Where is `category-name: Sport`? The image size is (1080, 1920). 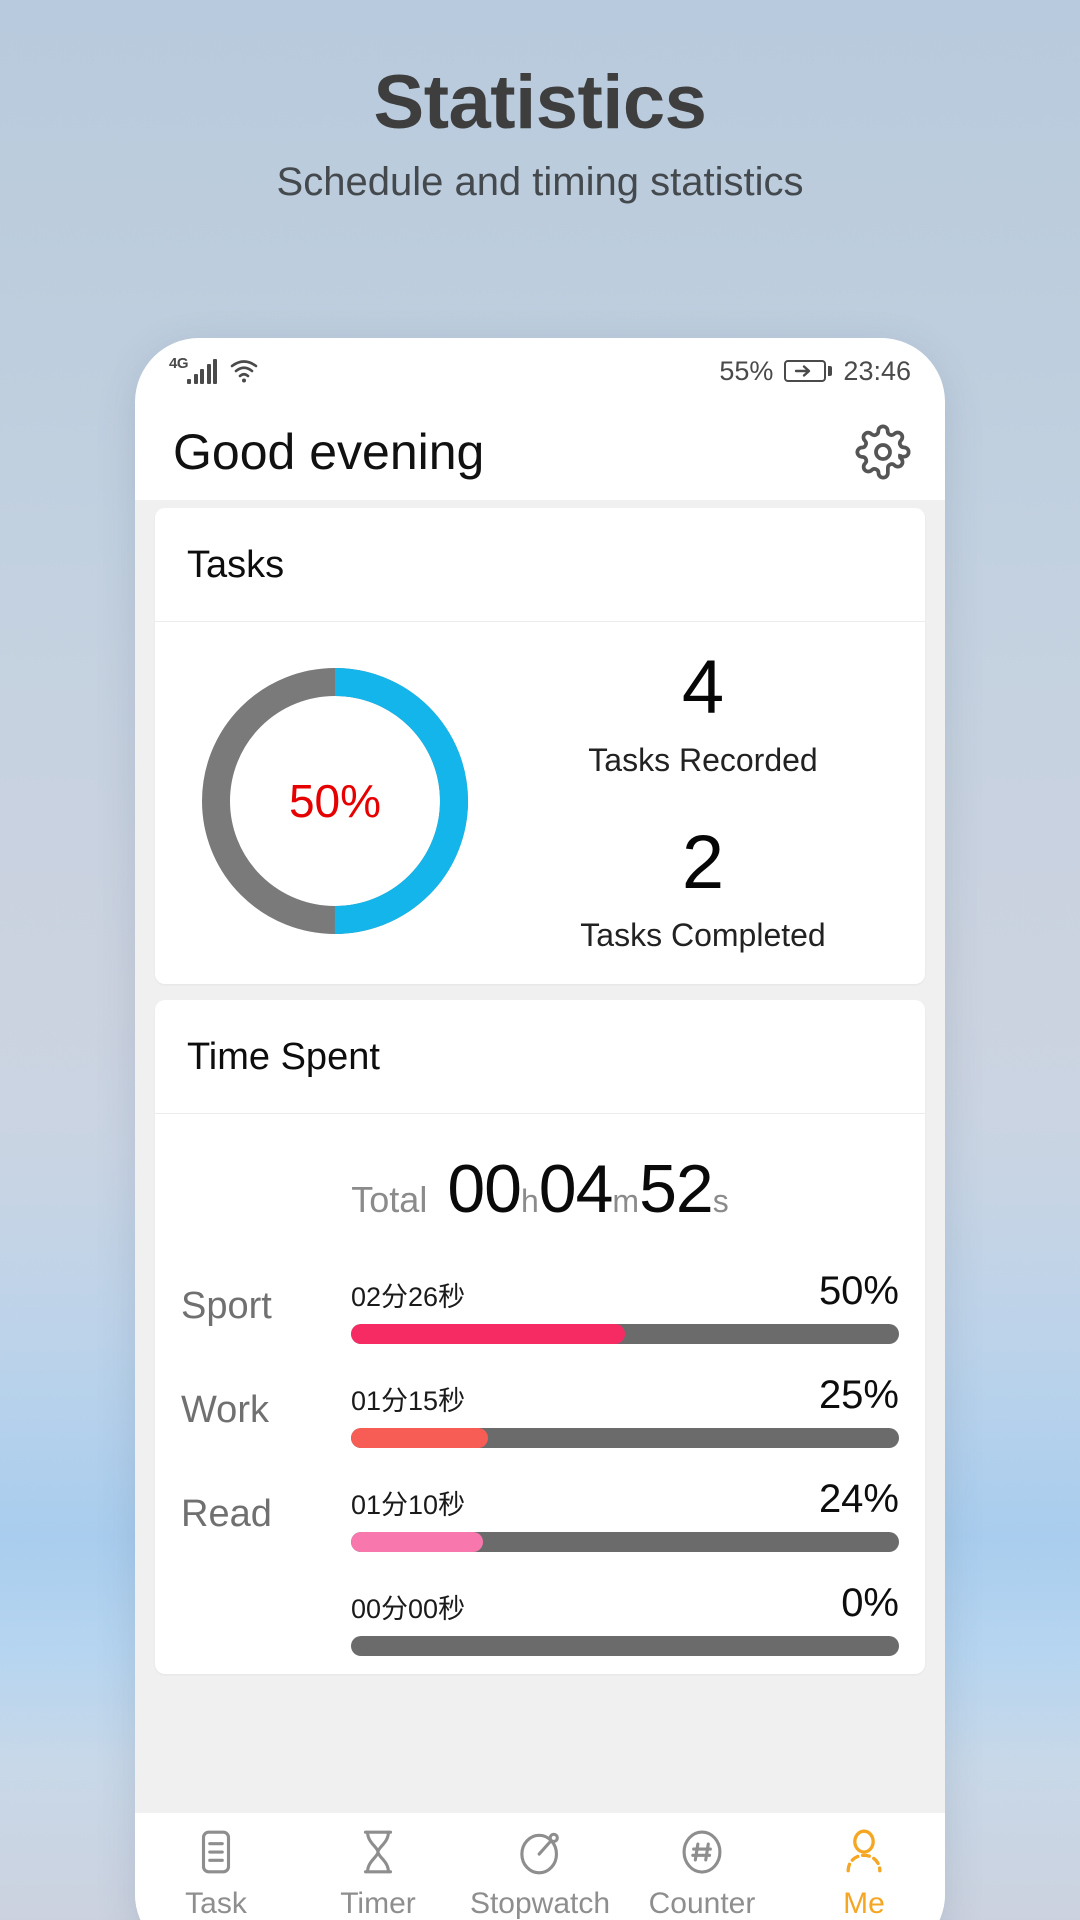
category-name: Sport is located at coordinates (226, 1306).